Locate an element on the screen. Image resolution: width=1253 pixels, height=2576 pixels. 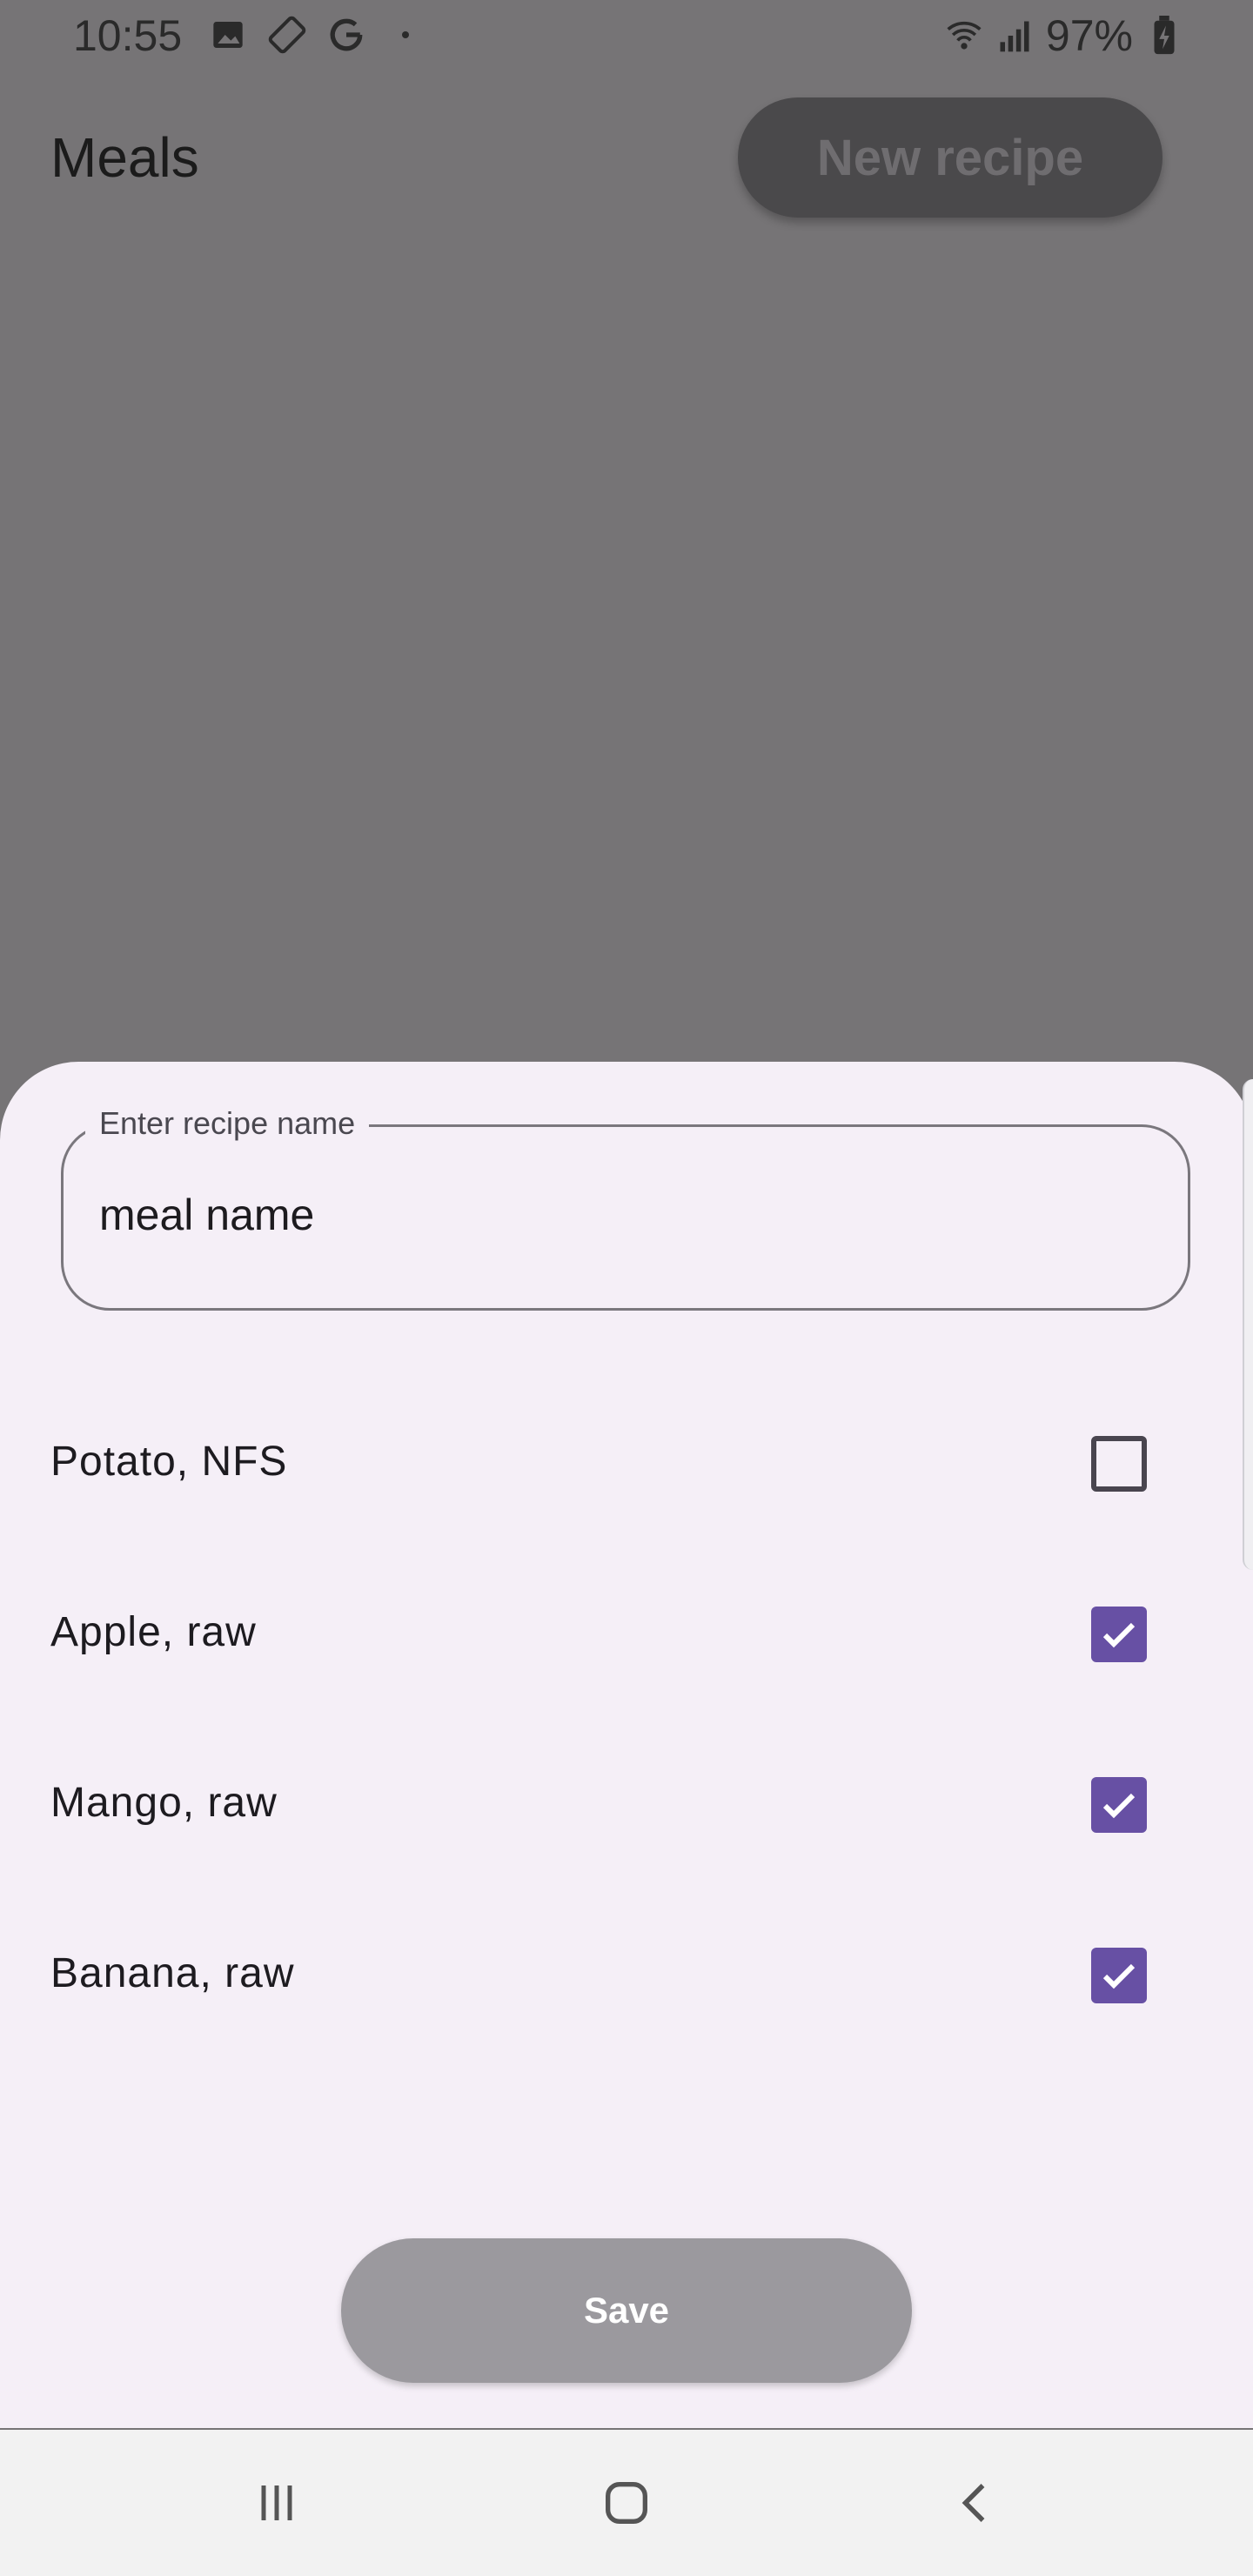
signal-icon is located at coordinates (1015, 36).